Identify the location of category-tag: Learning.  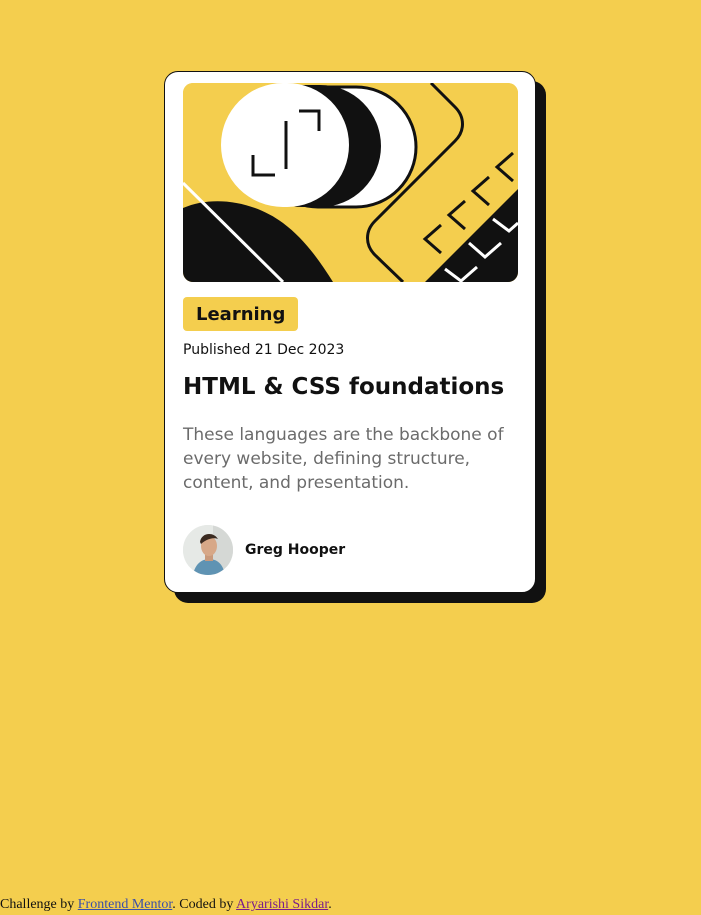
(241, 314).